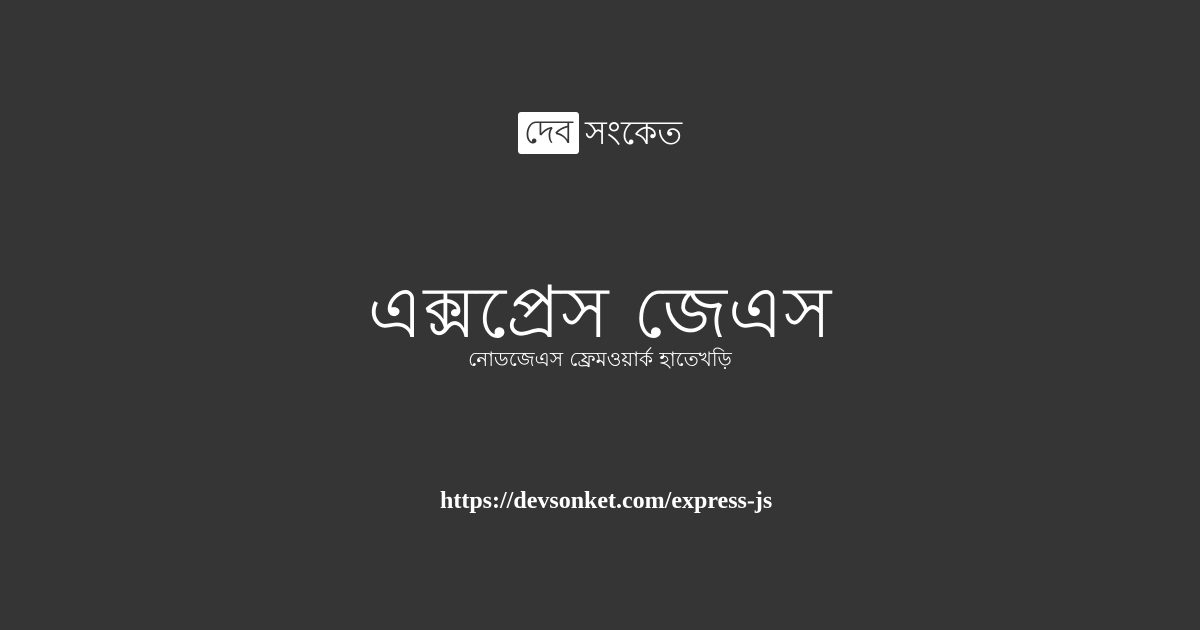 This screenshot has height=630, width=1200. Describe the element at coordinates (606, 501) in the screenshot. I see `page-url: https://devsonket.com/express-js` at that location.